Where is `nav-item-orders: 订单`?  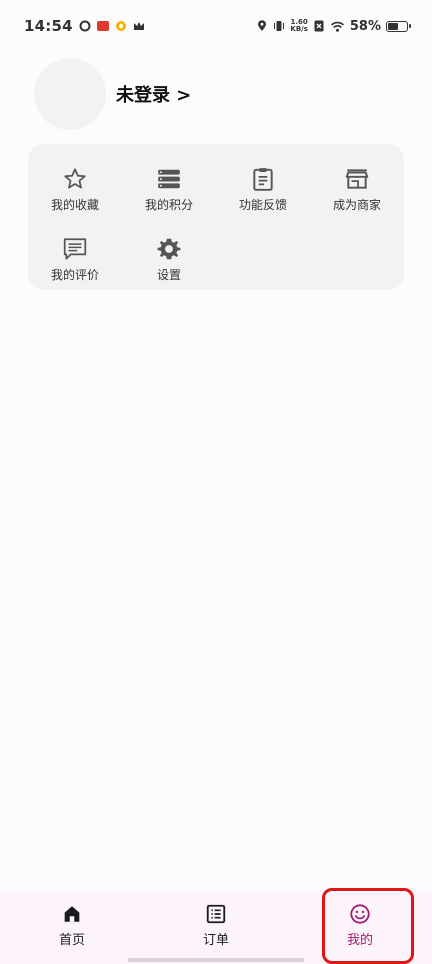 nav-item-orders: 订单 is located at coordinates (216, 928).